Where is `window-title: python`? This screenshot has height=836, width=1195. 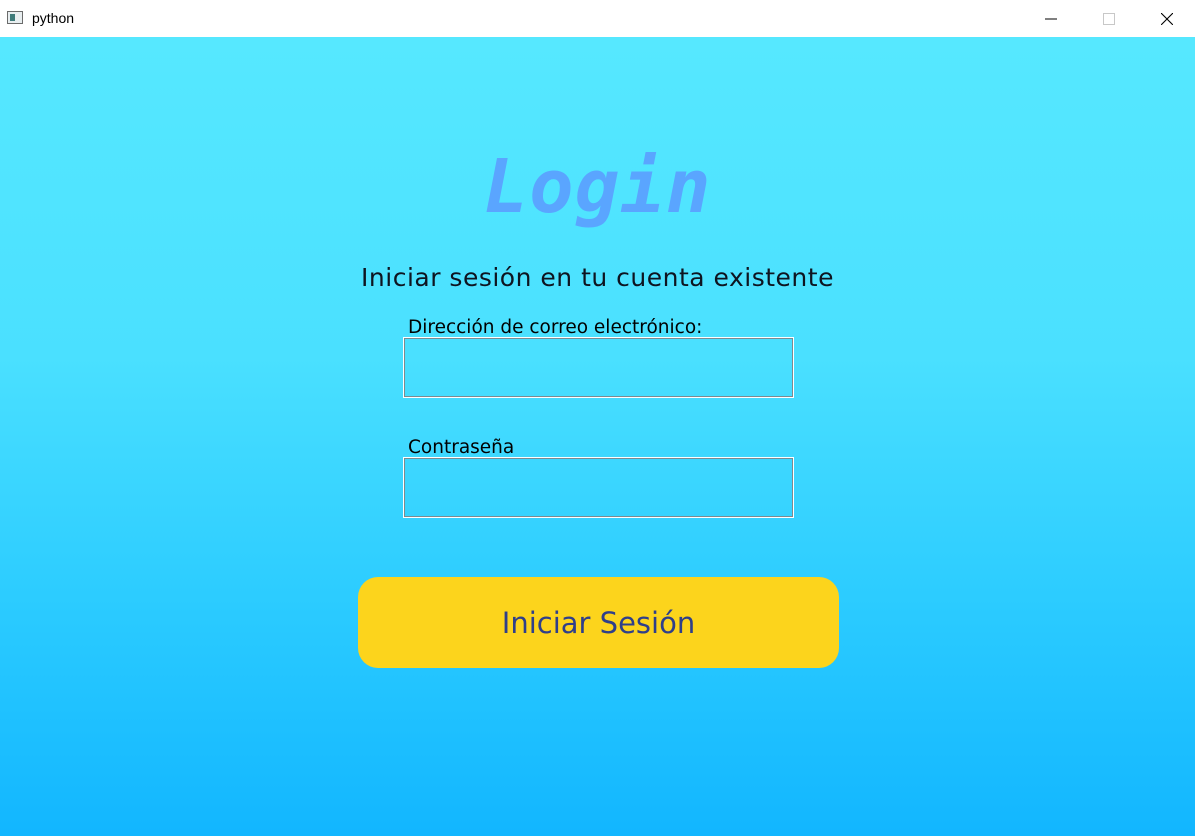 window-title: python is located at coordinates (53, 18).